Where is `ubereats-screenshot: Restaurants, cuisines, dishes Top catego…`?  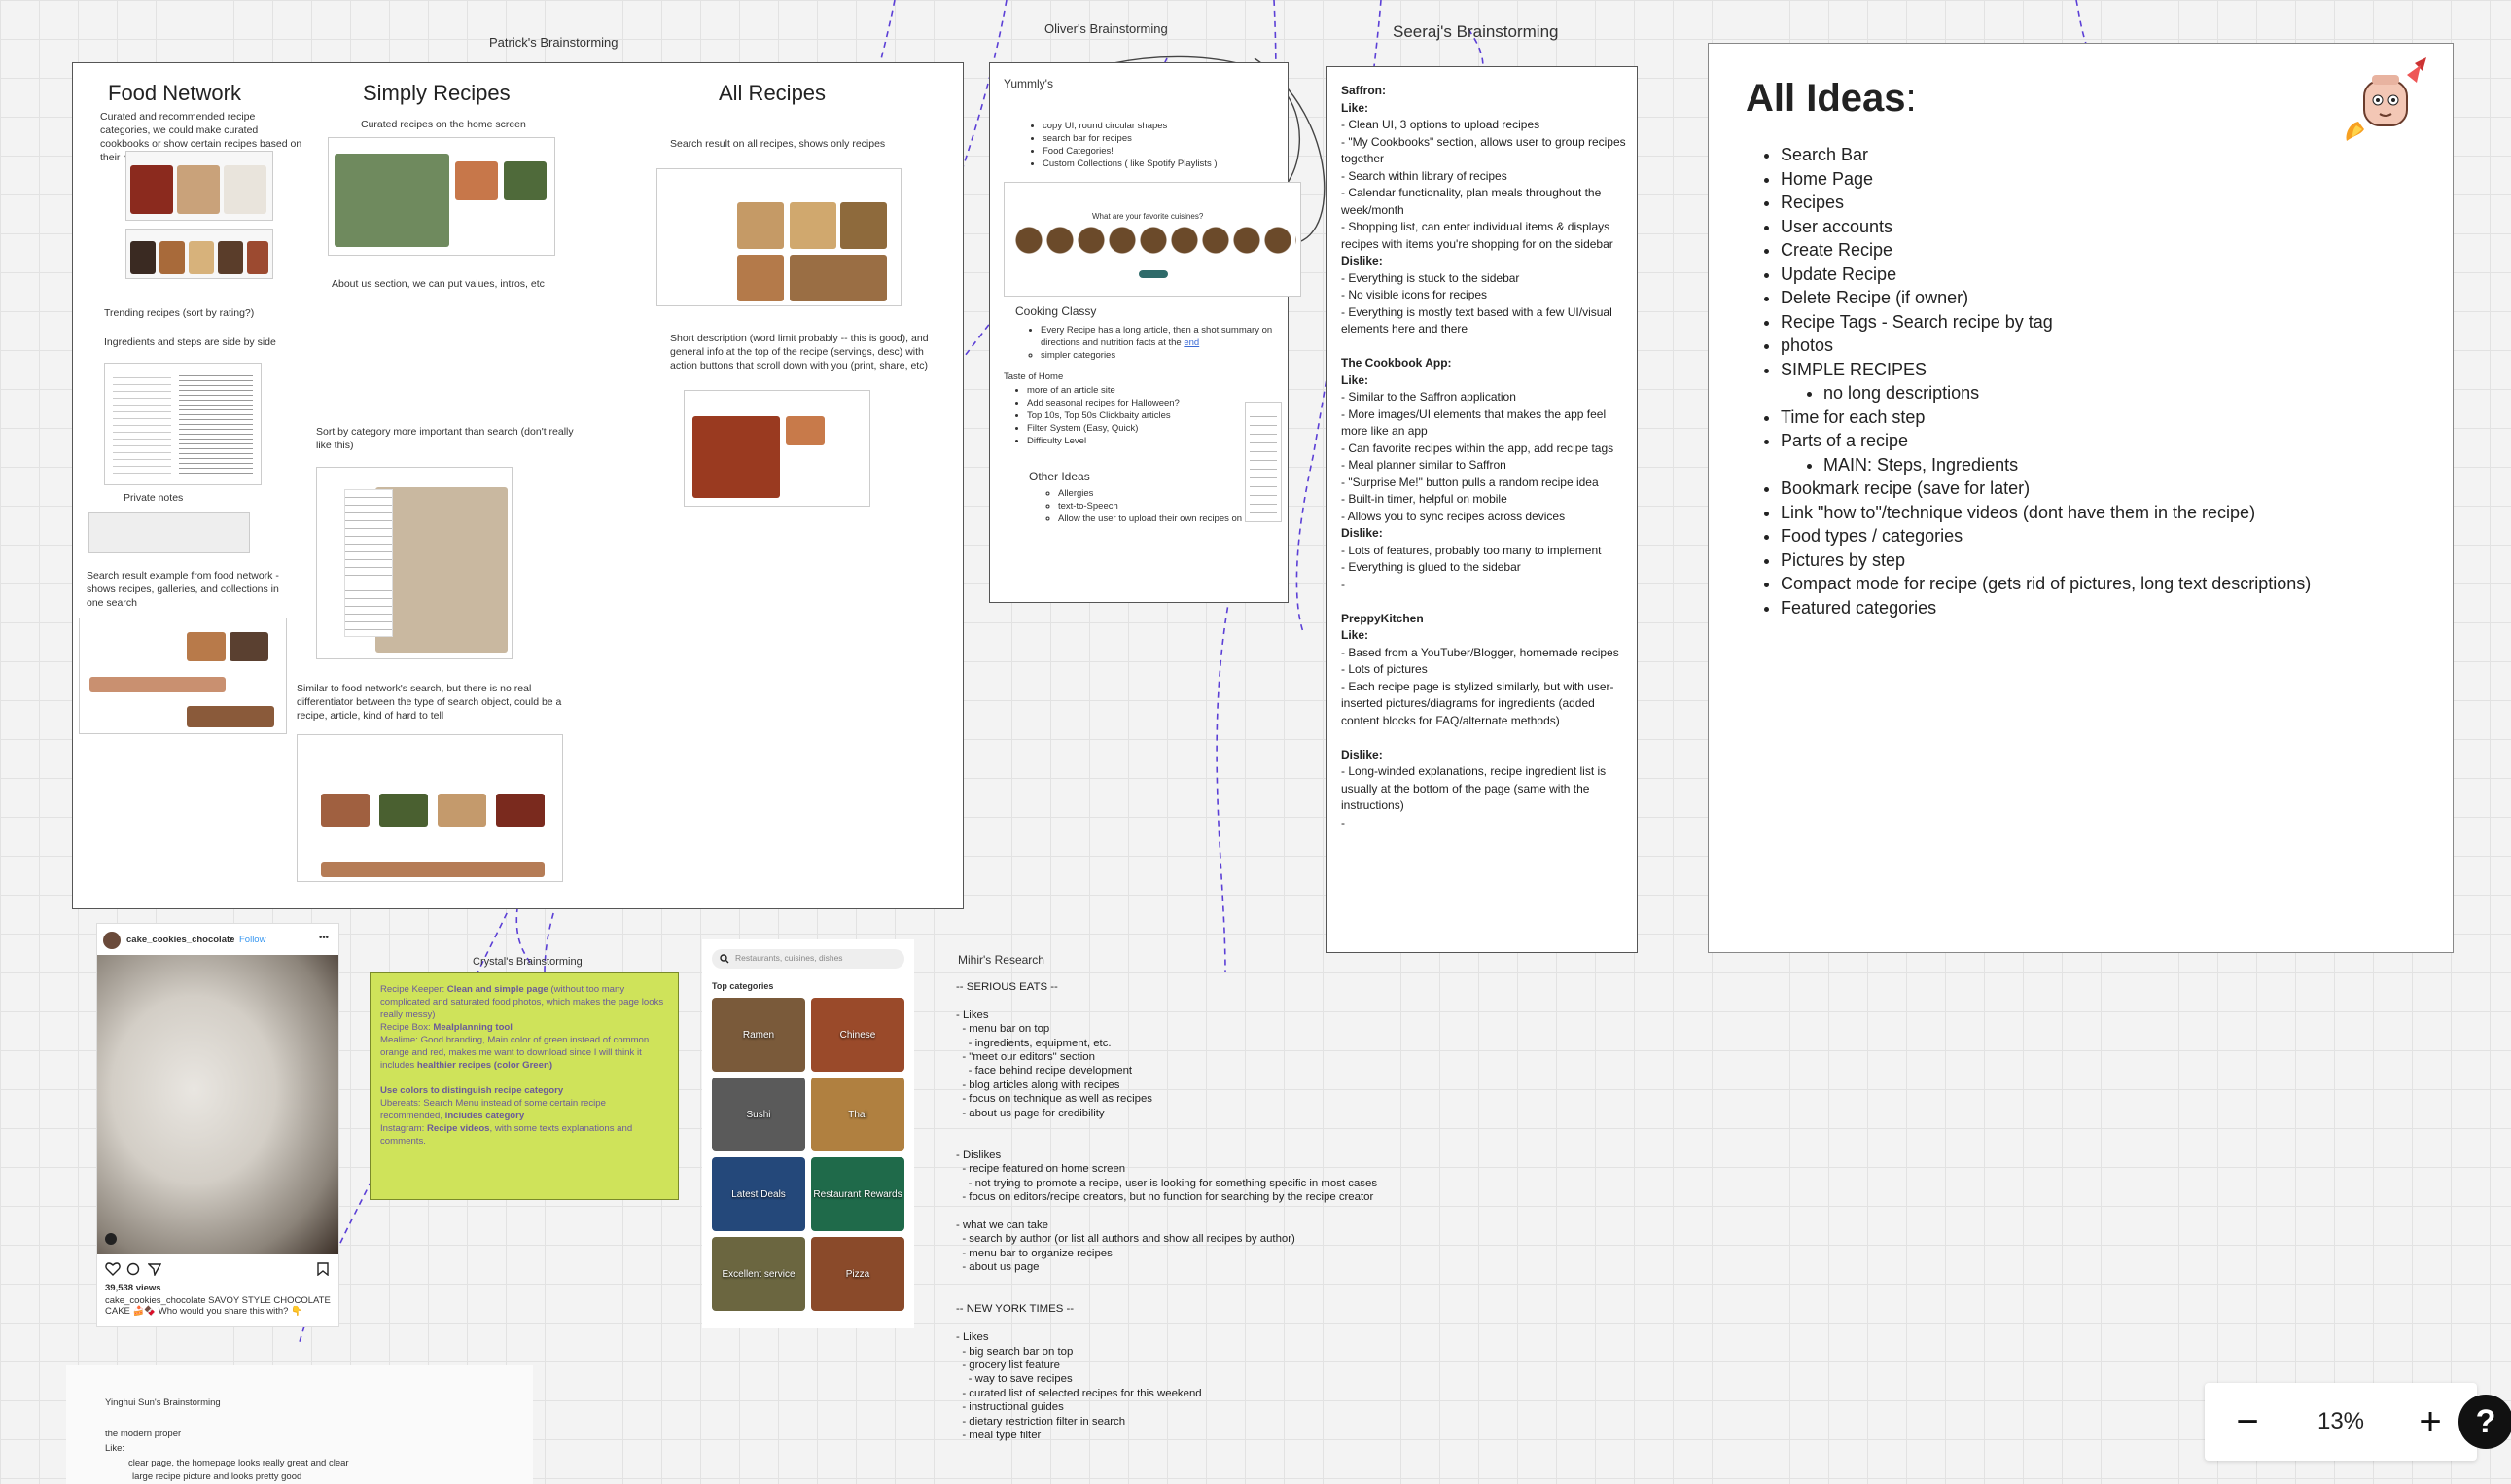
ubereats-screenshot: Restaurants, cuisines, dishes Top catego… is located at coordinates (808, 1134).